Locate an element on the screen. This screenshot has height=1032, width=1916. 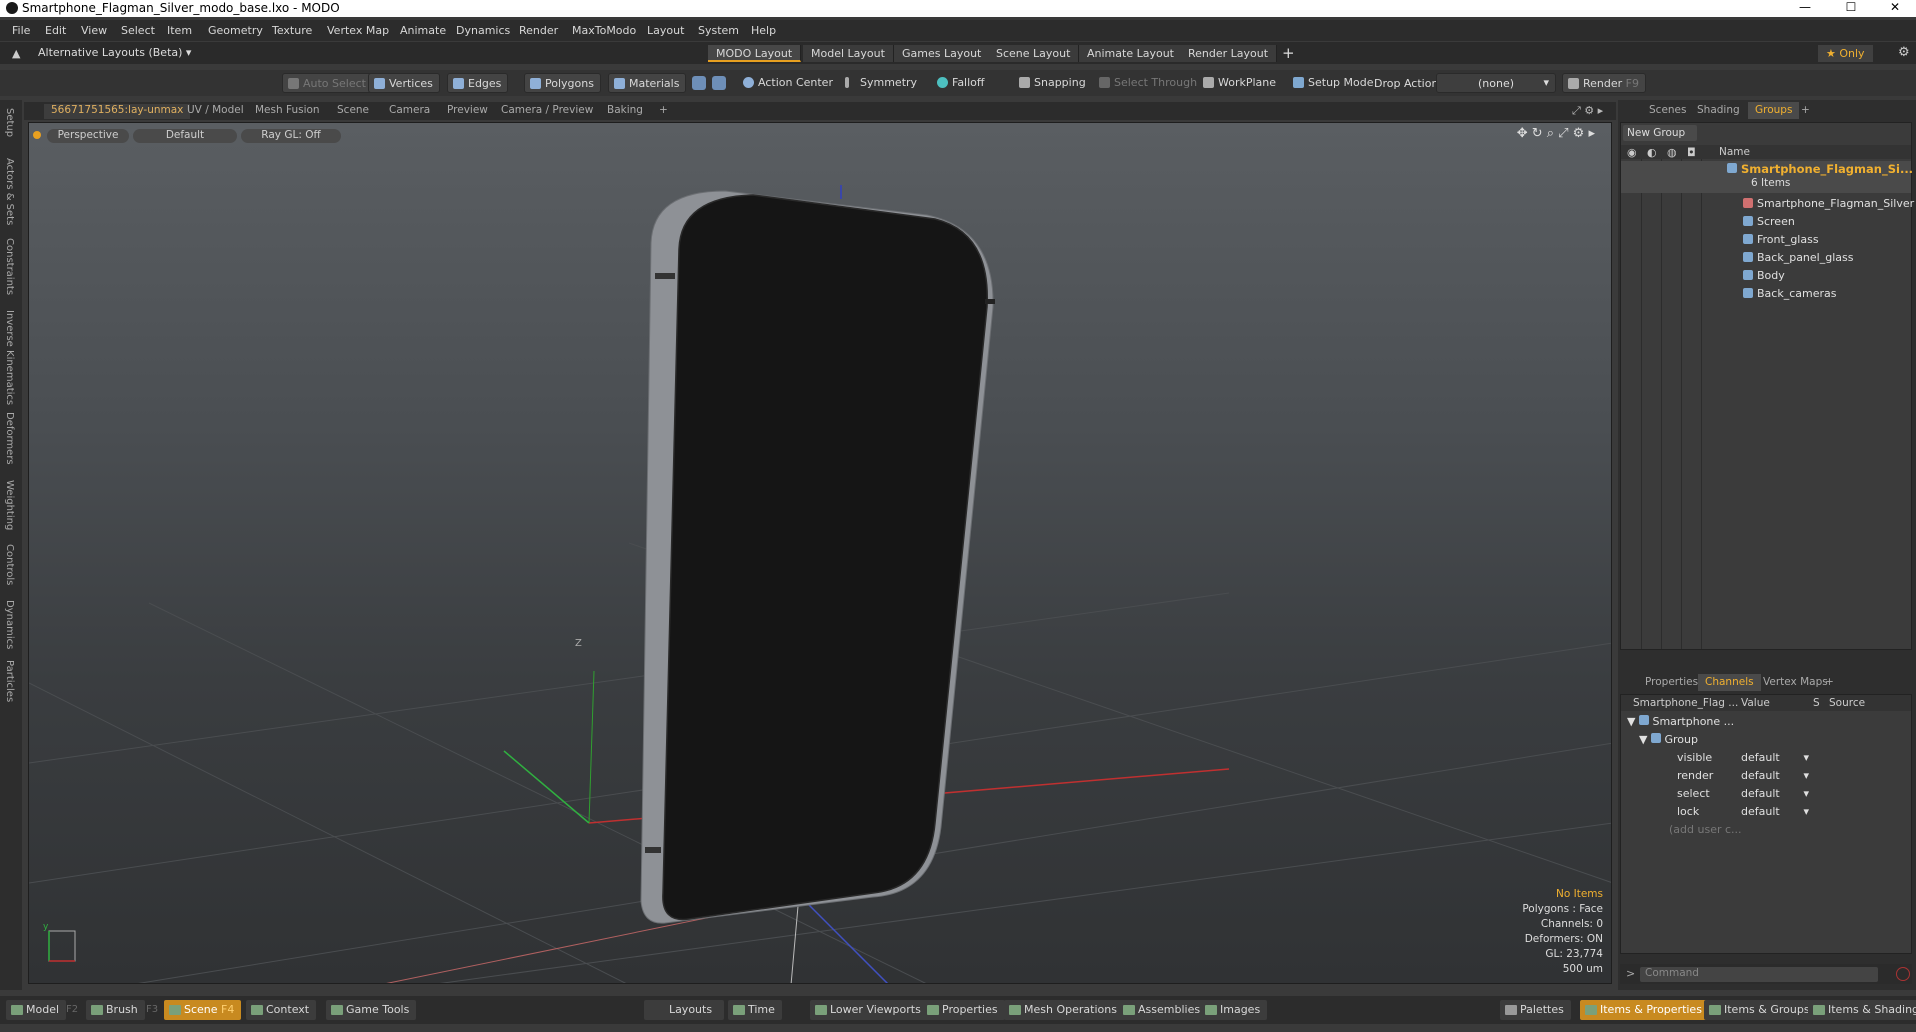
materials-button: Materials is located at coordinates (647, 83).